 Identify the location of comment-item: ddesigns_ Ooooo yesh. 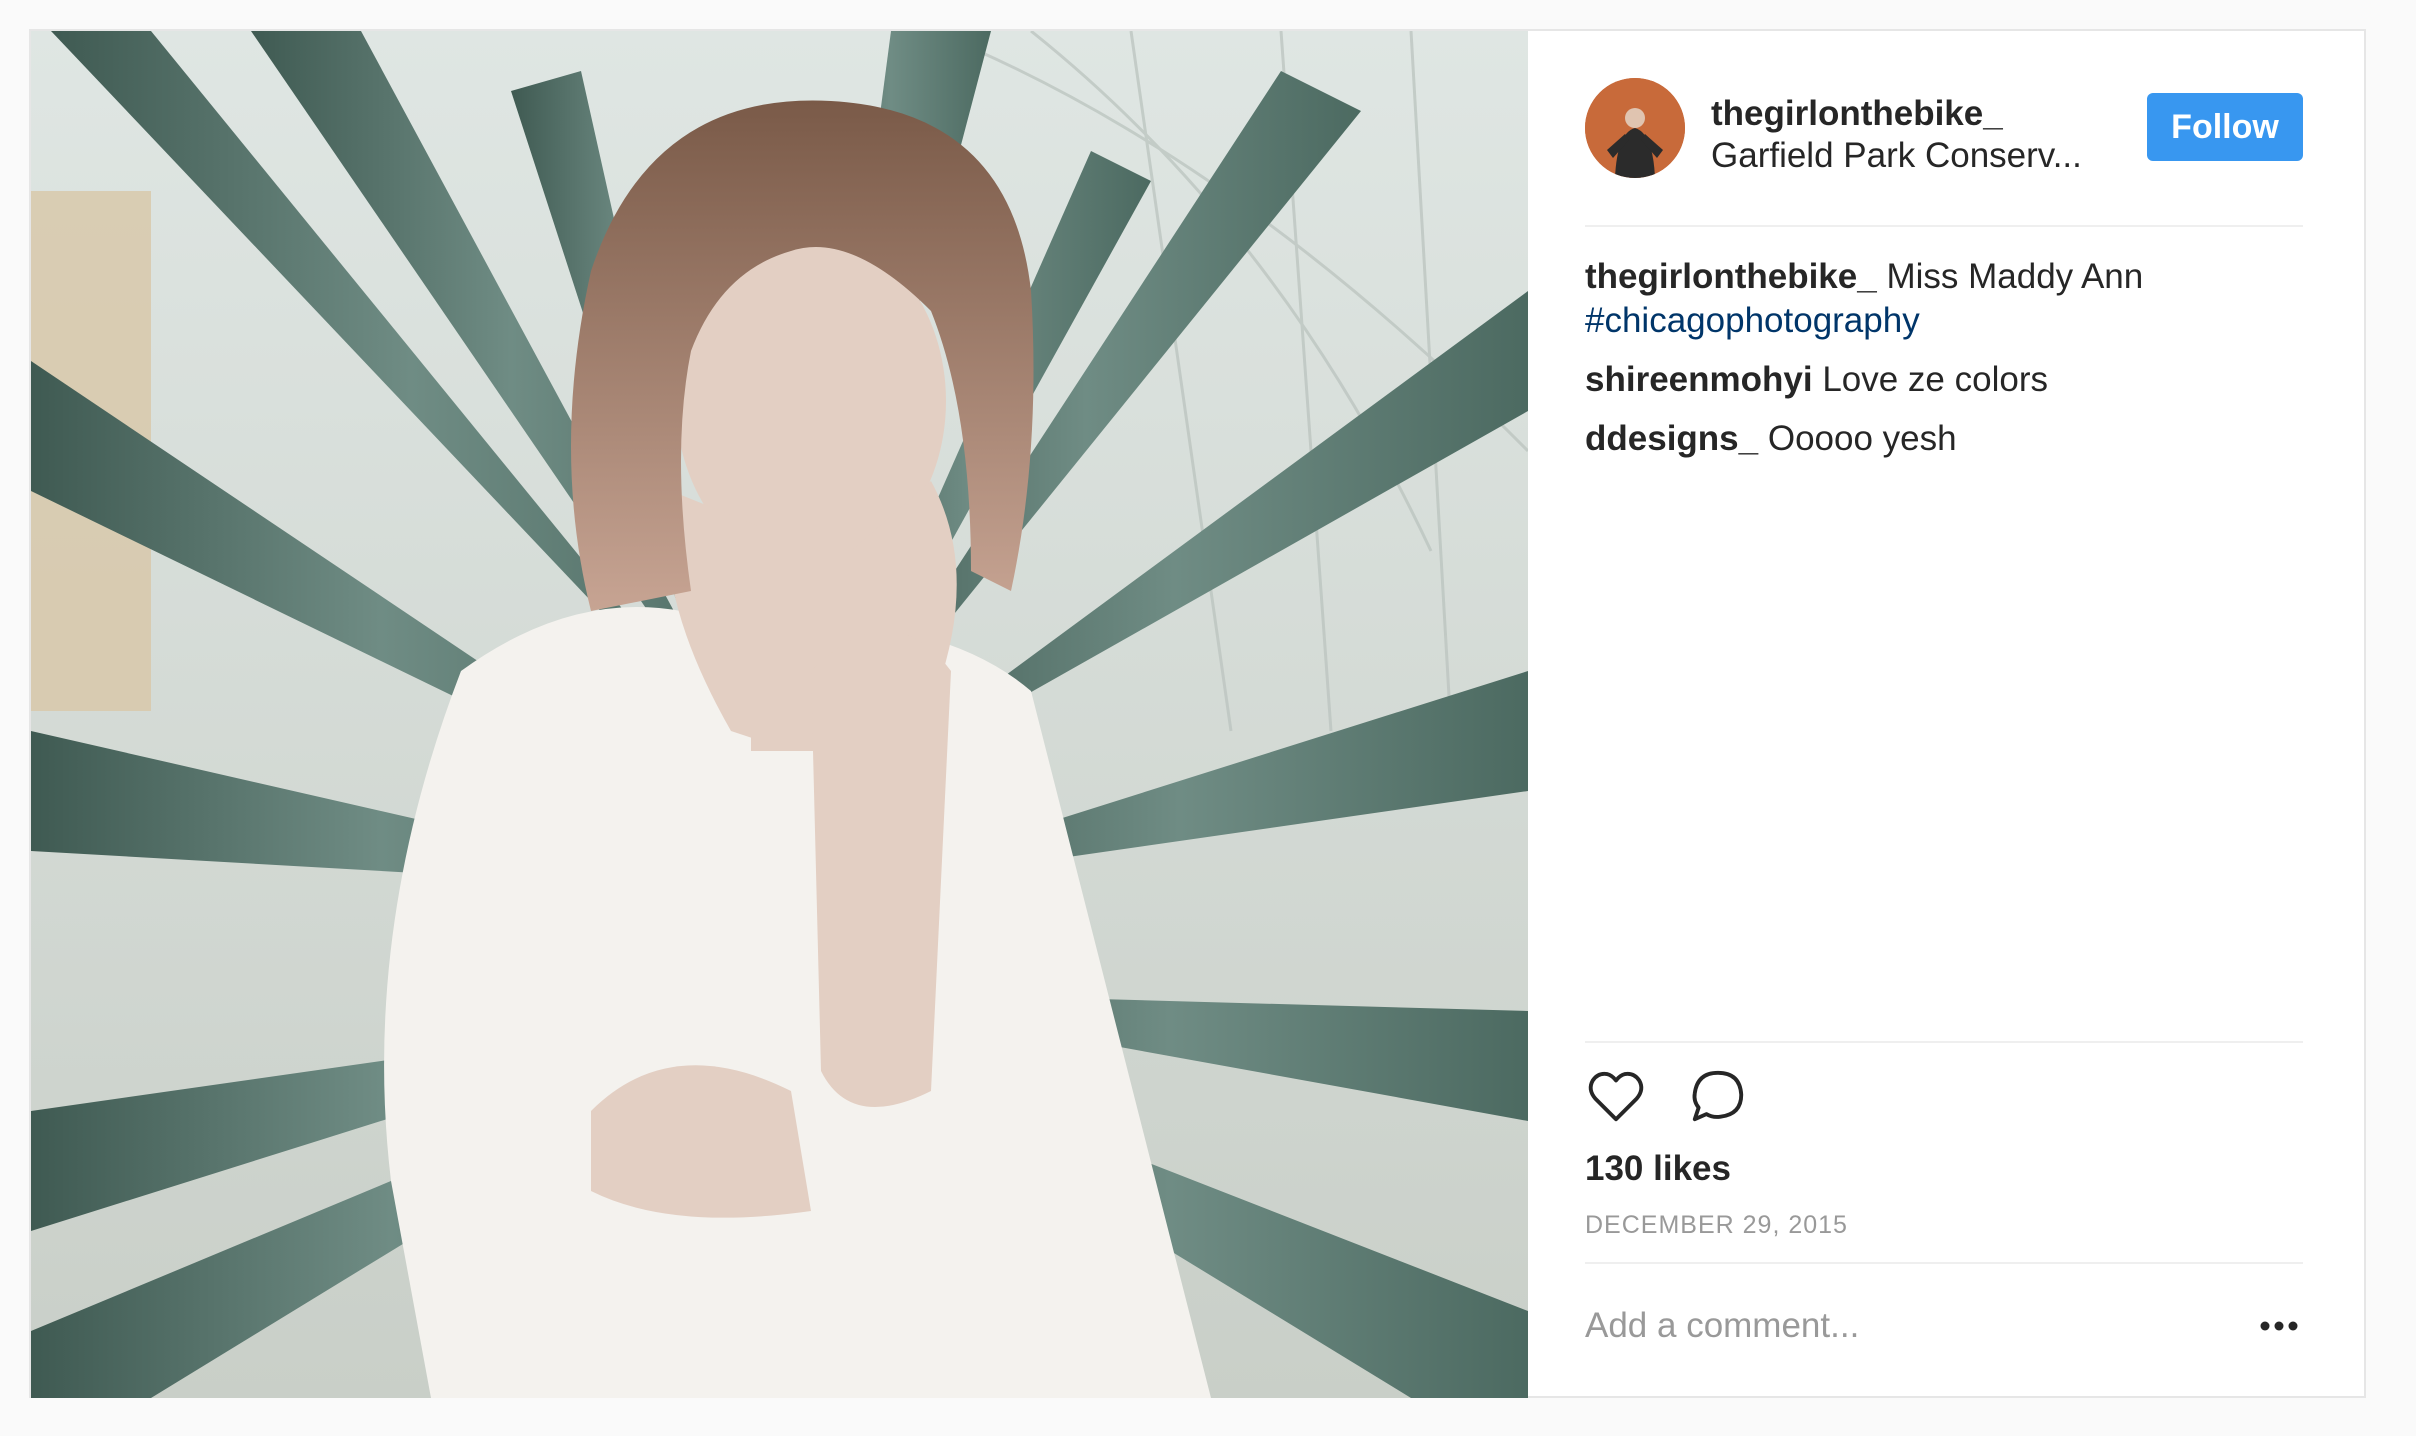
(1944, 439).